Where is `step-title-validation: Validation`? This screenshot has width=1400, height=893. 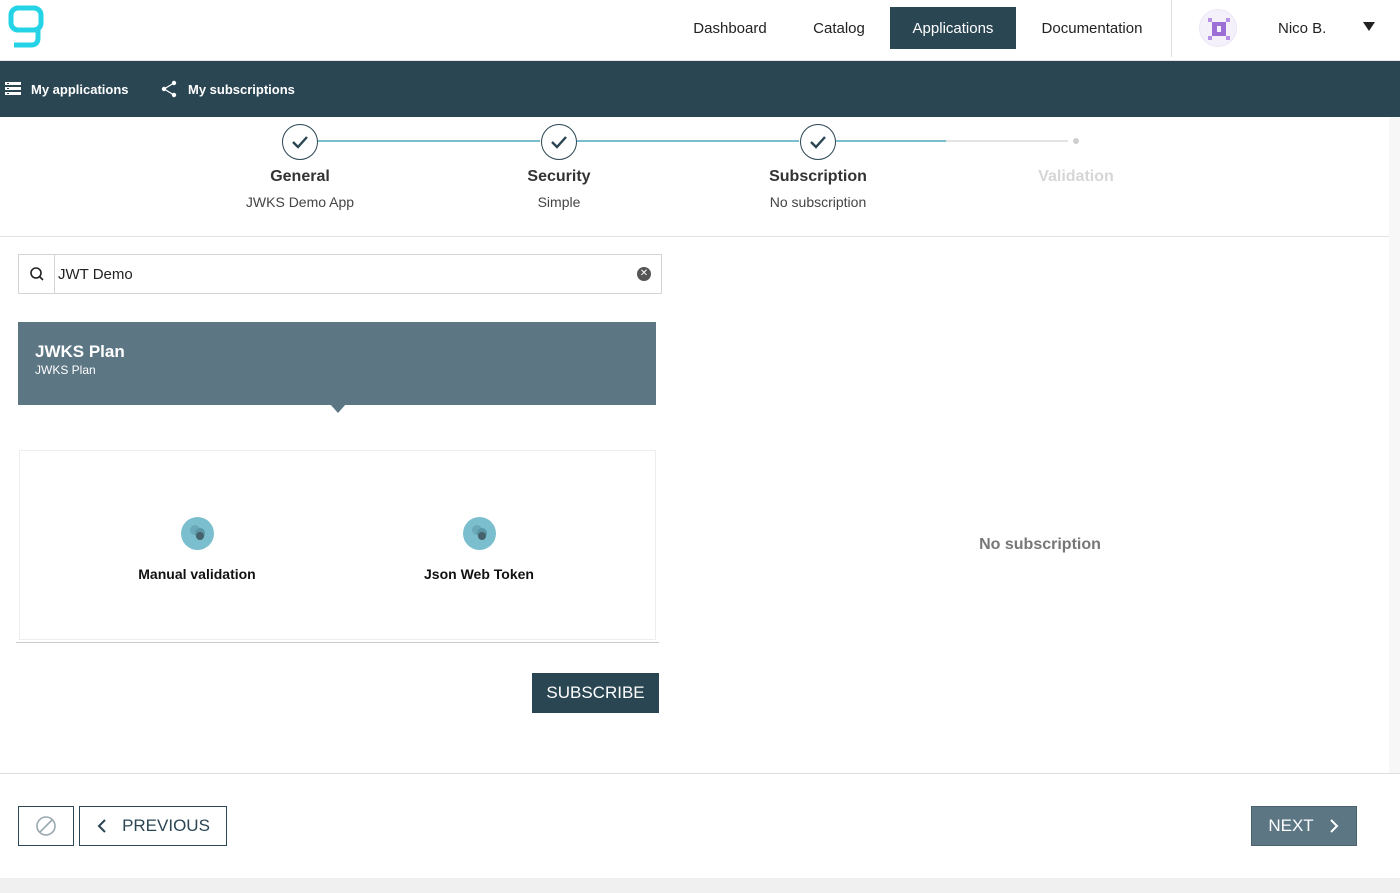 step-title-validation: Validation is located at coordinates (1076, 176).